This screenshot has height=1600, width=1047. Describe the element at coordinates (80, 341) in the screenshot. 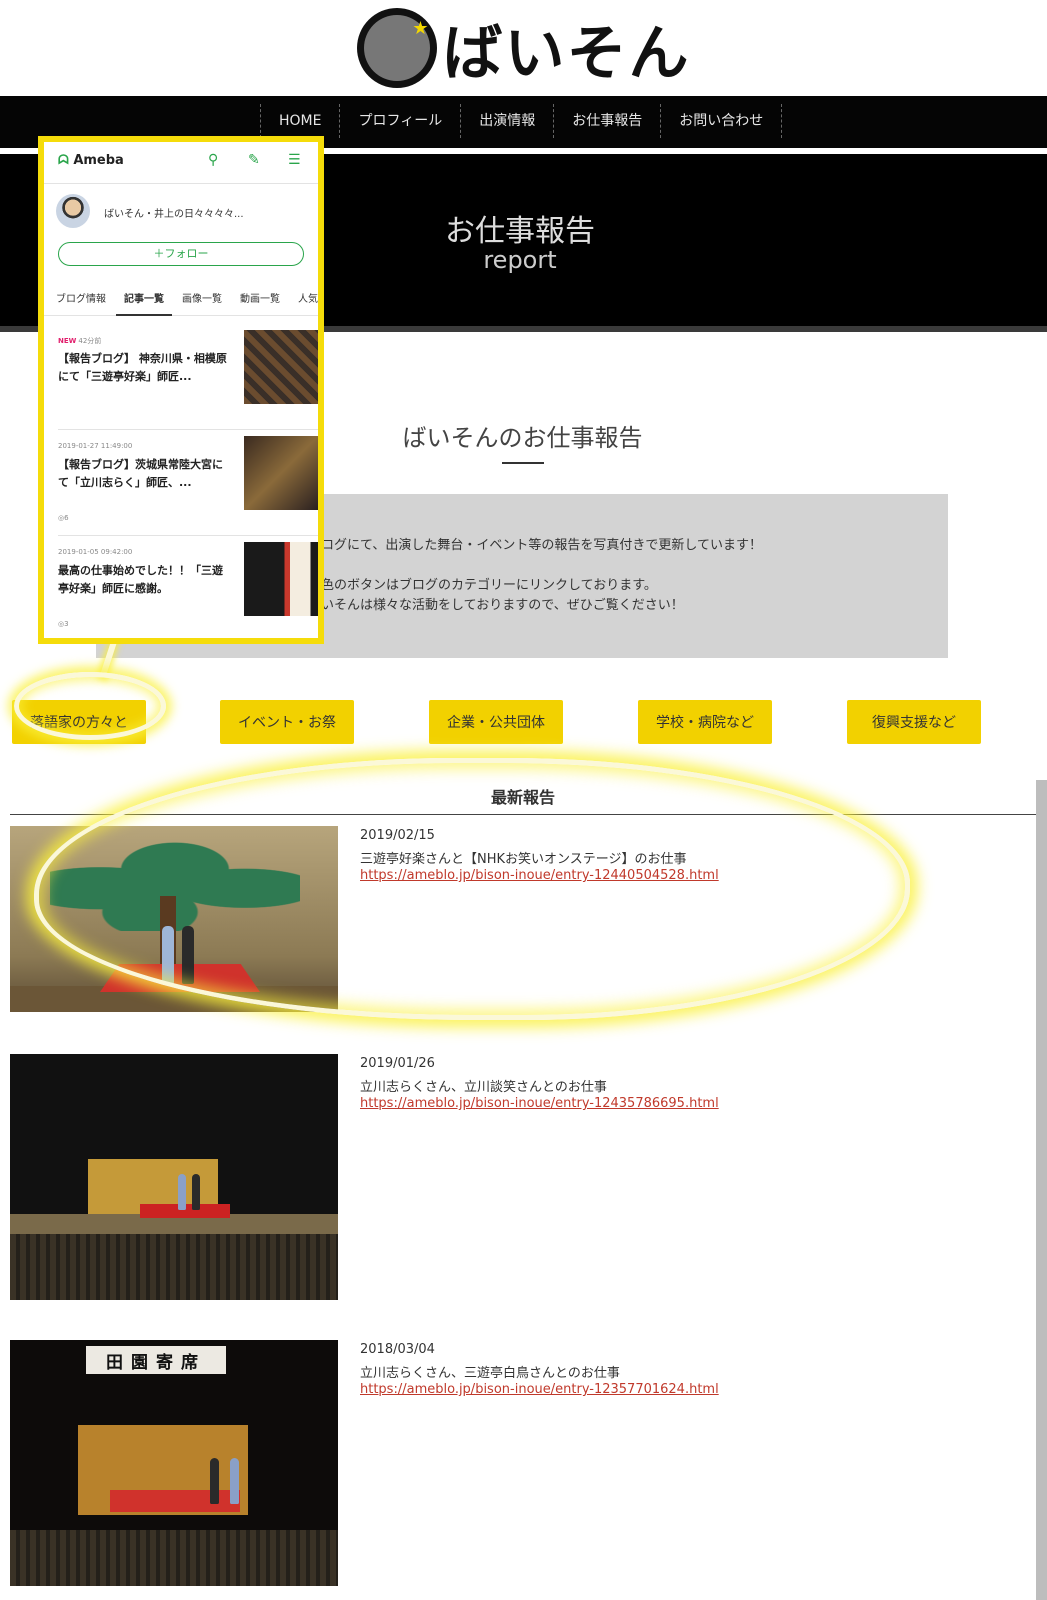

I see `post-meta: NEW 42分前` at that location.